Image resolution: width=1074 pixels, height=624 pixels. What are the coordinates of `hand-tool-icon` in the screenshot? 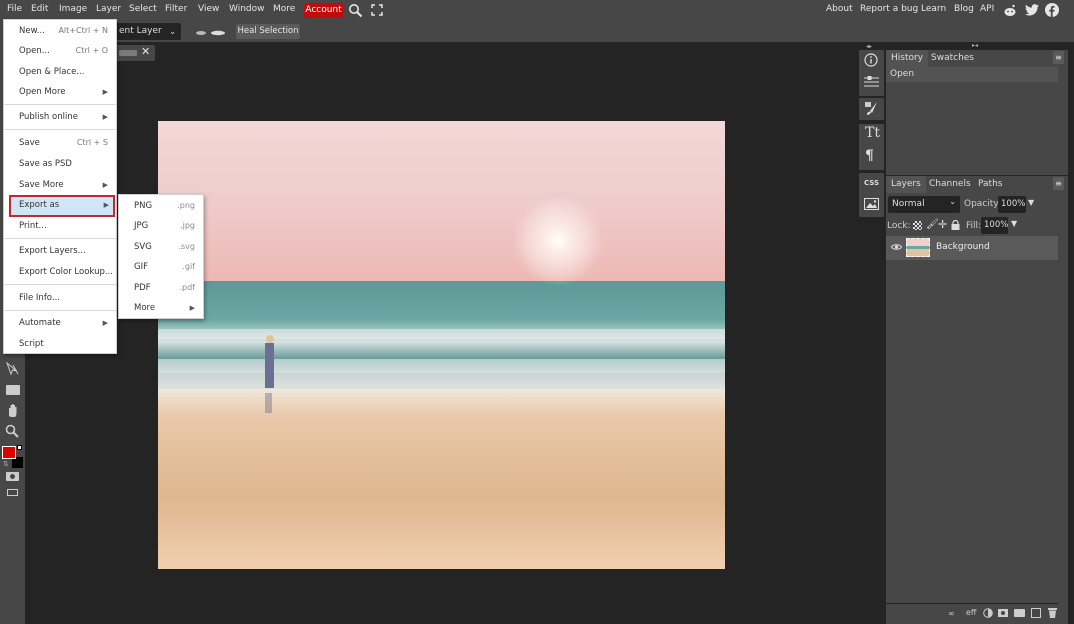 It's located at (12, 411).